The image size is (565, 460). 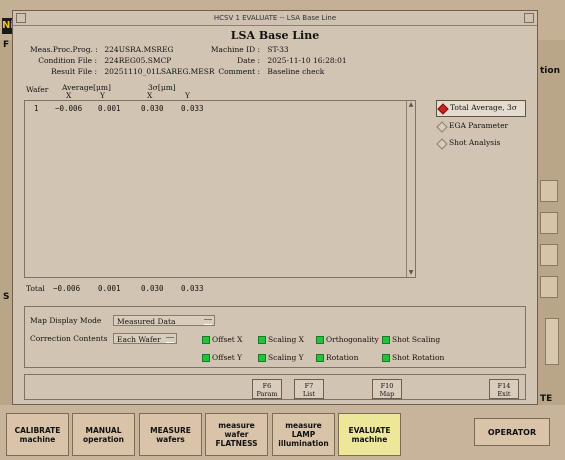 I want to click on calibrate-machine-button: CALIBRATE machine, so click(x=37, y=434).